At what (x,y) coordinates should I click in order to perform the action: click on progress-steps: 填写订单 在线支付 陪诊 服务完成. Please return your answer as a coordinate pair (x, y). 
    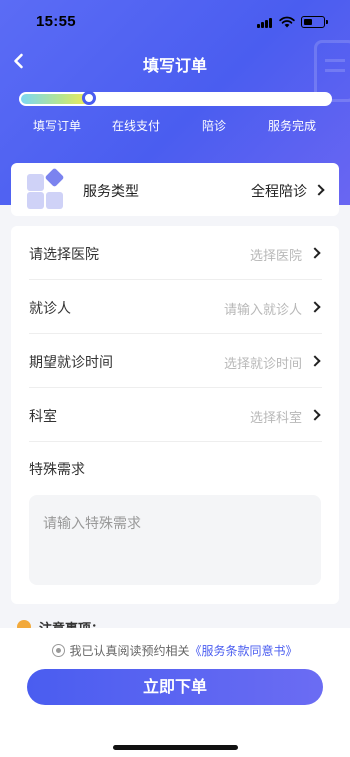
    Looking at the image, I should click on (175, 125).